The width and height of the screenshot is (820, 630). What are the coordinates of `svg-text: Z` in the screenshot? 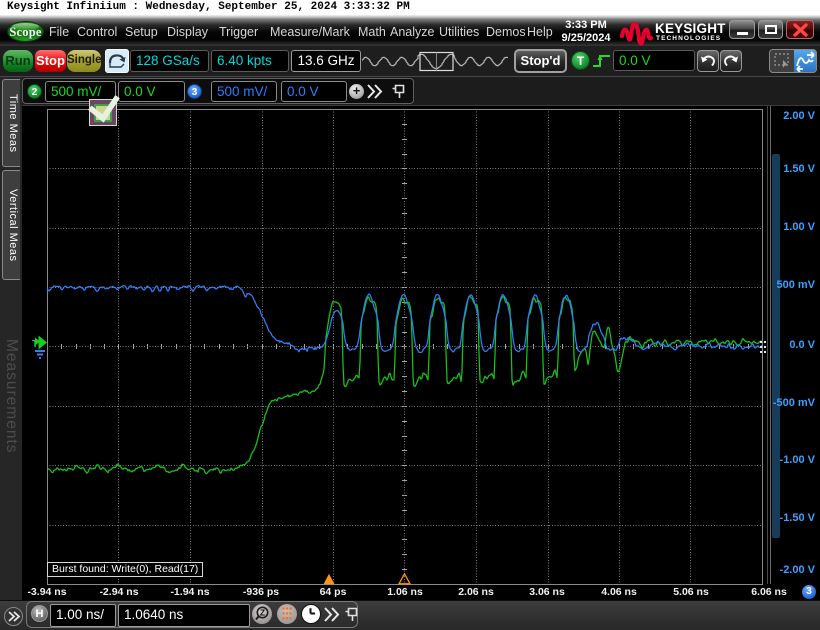 It's located at (262, 613).